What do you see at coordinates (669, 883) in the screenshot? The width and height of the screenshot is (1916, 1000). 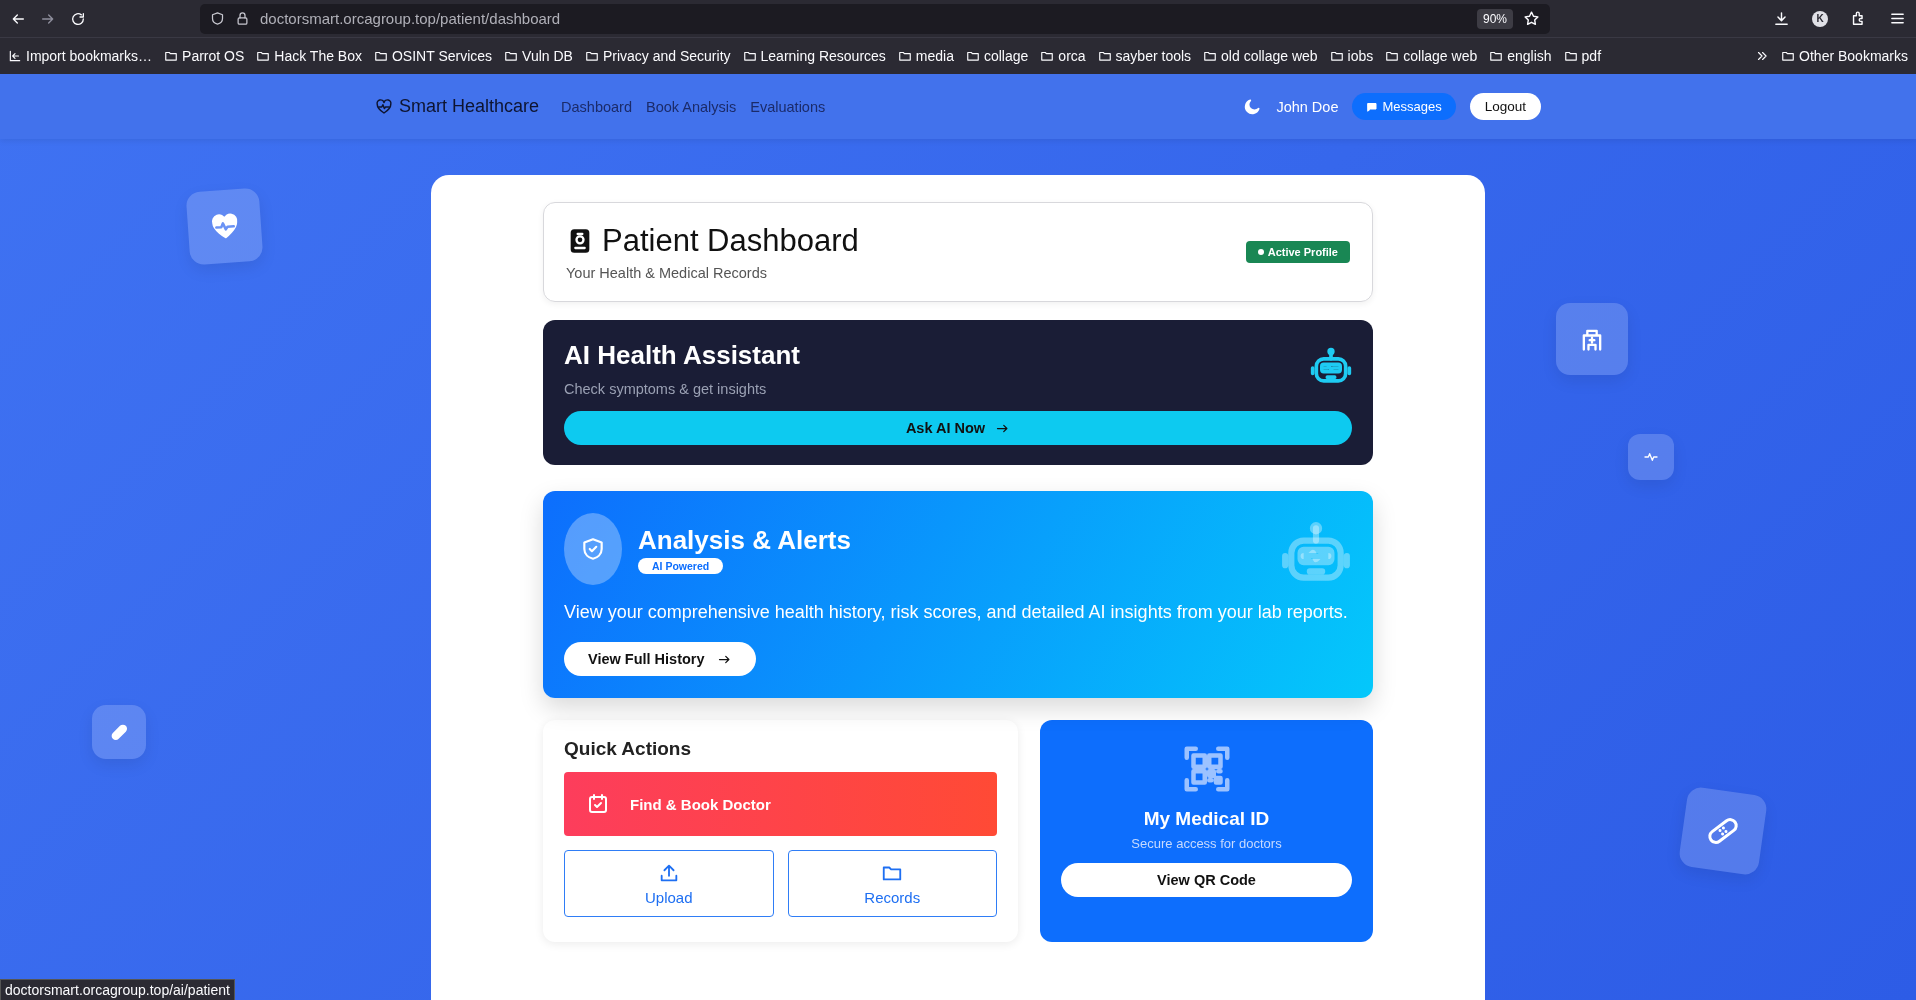 I see `action-button: Upload` at bounding box center [669, 883].